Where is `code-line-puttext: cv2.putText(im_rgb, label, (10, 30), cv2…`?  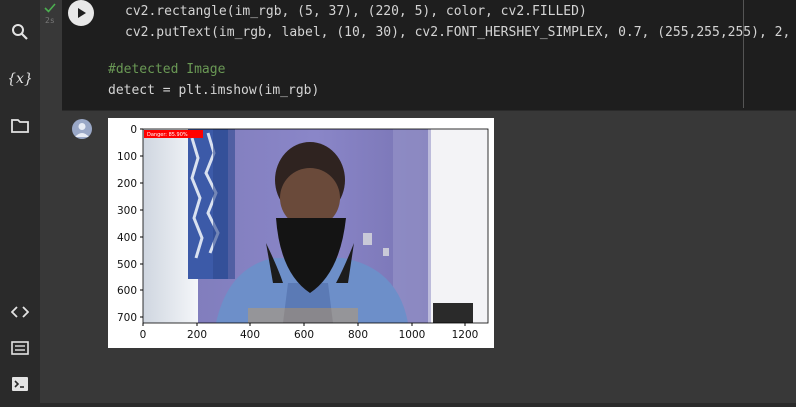 code-line-puttext: cv2.putText(im_rgb, label, (10, 30), cv2… is located at coordinates (458, 32).